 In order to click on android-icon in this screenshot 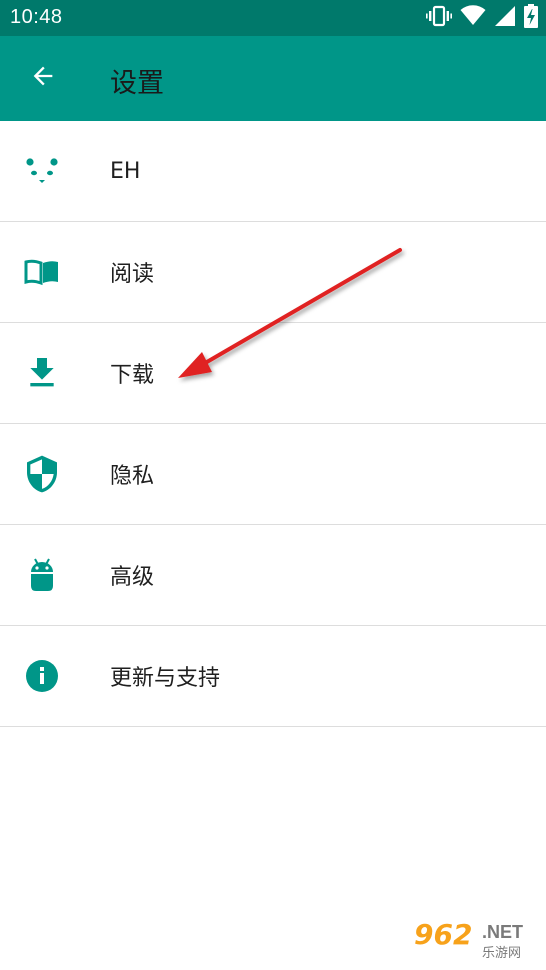, I will do `click(42, 575)`.